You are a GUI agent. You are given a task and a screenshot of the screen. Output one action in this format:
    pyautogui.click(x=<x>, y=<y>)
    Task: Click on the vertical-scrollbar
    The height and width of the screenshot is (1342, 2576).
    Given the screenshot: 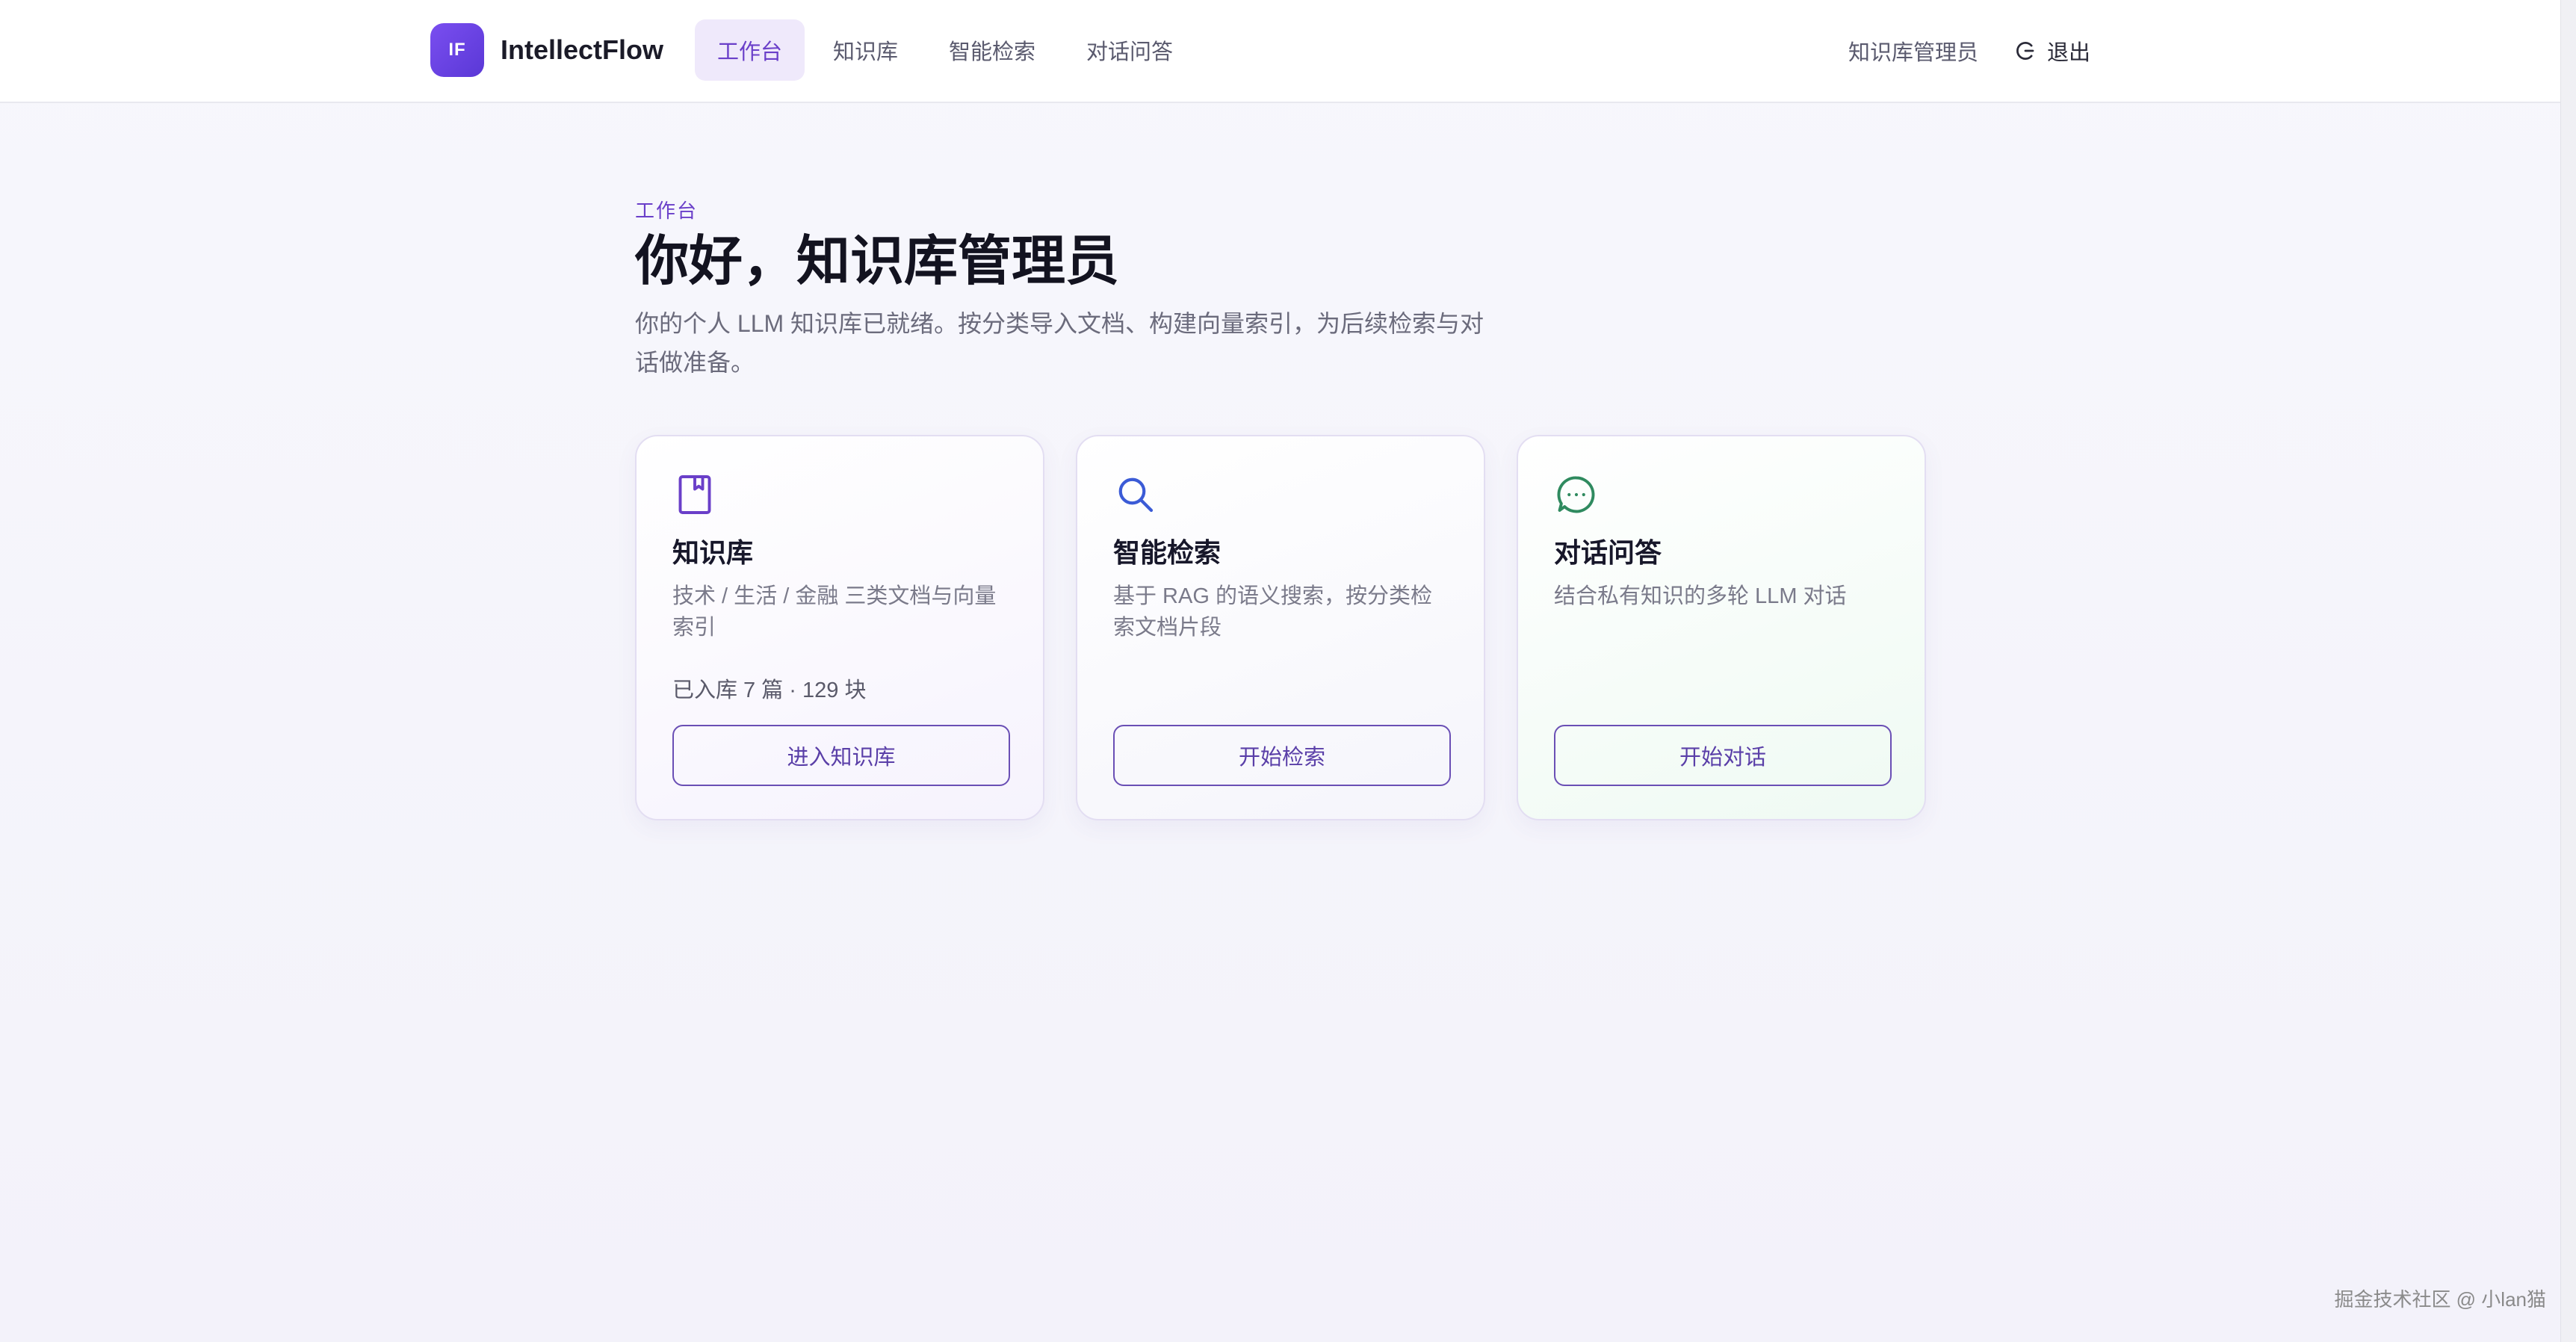 What is the action you would take?
    pyautogui.click(x=2568, y=671)
    